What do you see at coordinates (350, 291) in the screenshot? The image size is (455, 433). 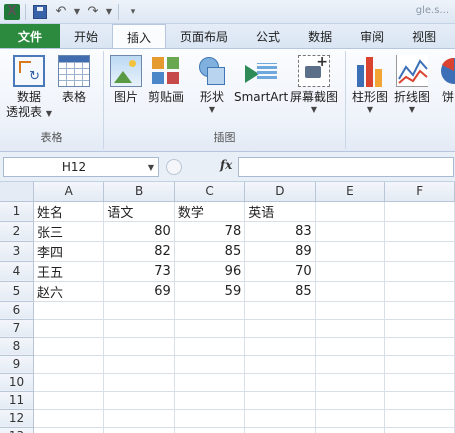 I see `cell-e5` at bounding box center [350, 291].